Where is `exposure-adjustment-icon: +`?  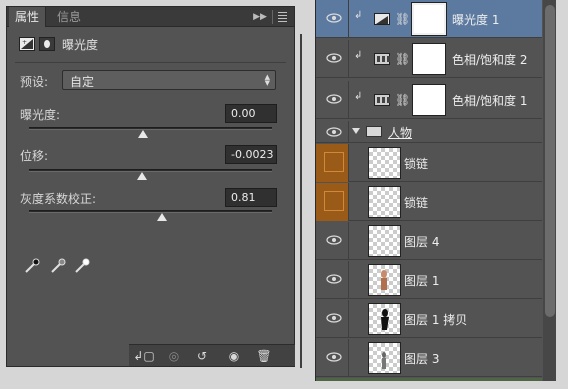
exposure-adjustment-icon: + is located at coordinates (27, 44).